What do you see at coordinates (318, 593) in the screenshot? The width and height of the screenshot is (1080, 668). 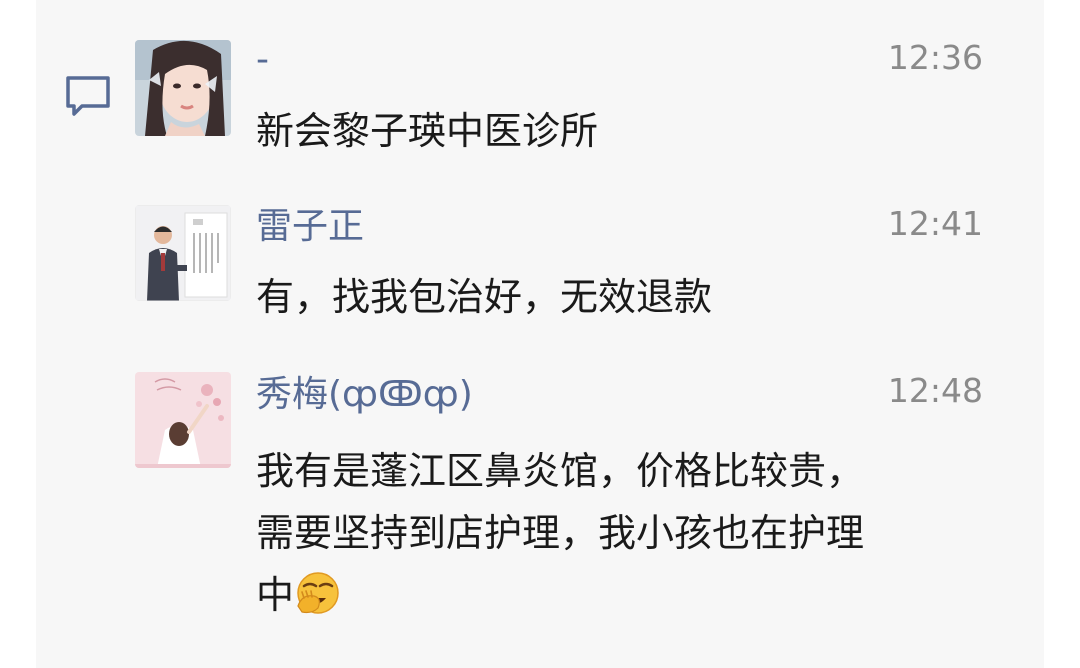 I see `facepalm-emoji-icon` at bounding box center [318, 593].